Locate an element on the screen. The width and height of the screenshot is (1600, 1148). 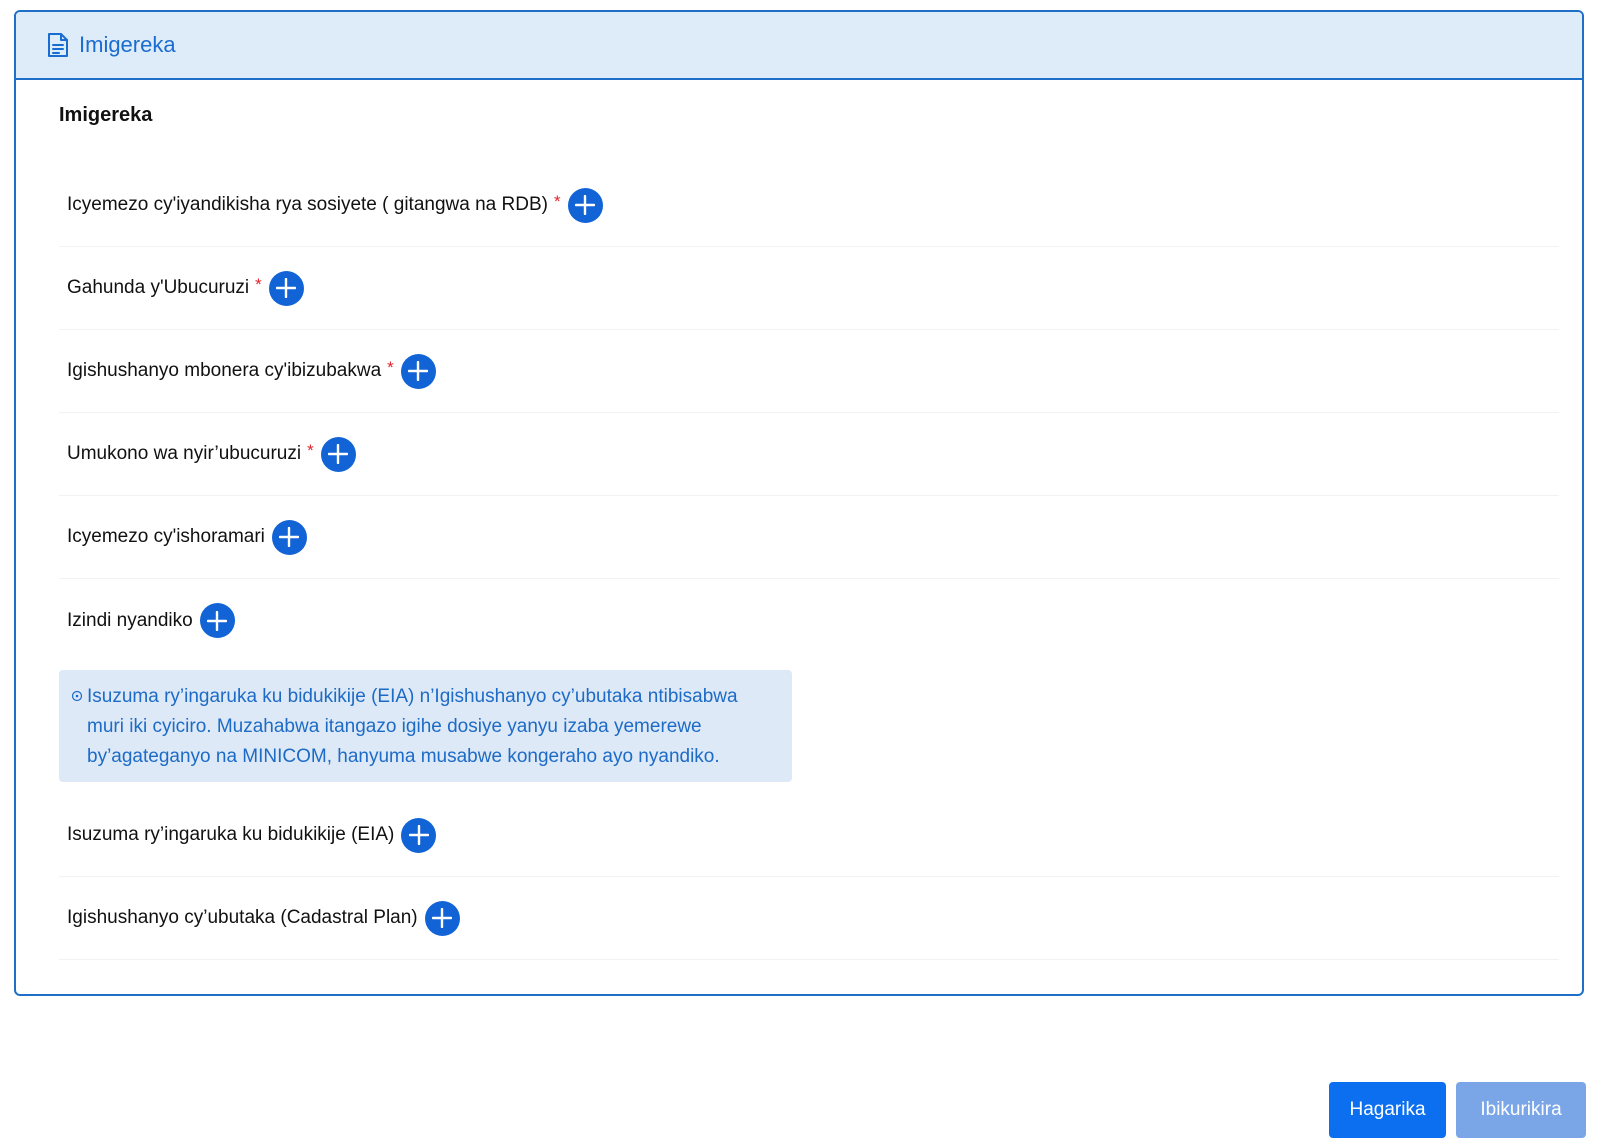
document-icon is located at coordinates (58, 45).